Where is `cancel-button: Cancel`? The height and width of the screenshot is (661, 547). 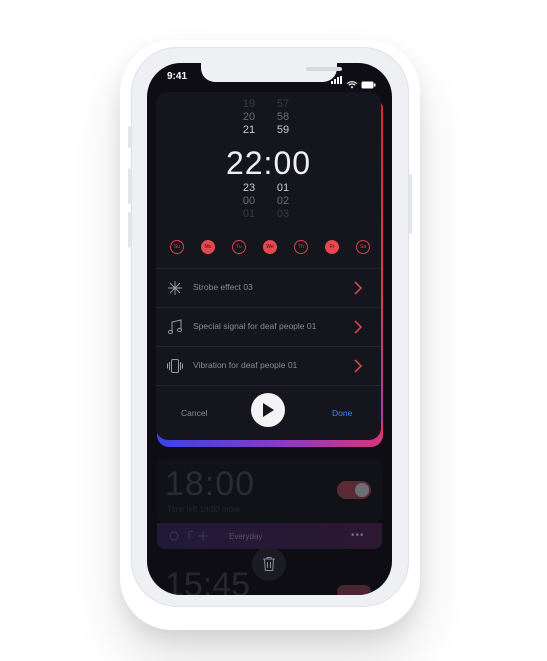 cancel-button: Cancel is located at coordinates (194, 413).